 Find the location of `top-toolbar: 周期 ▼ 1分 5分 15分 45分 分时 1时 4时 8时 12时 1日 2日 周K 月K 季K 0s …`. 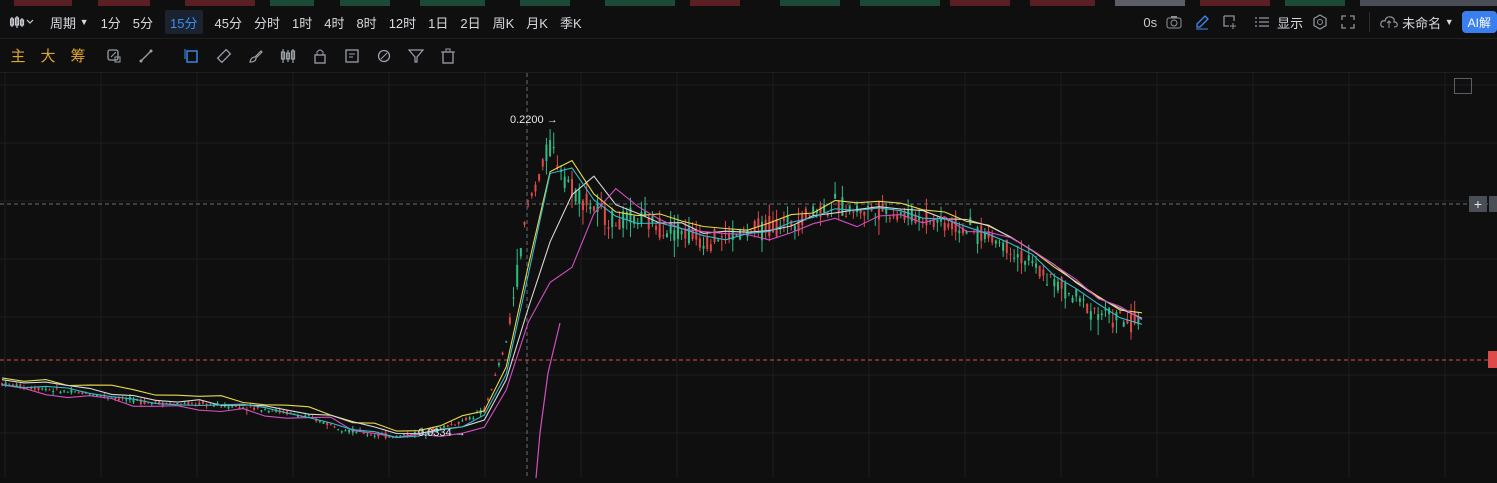

top-toolbar: 周期 ▼ 1分 5分 15分 45分 分时 1时 4时 8时 12时 1日 2日 周K 月K 季K 0s … is located at coordinates (748, 22).